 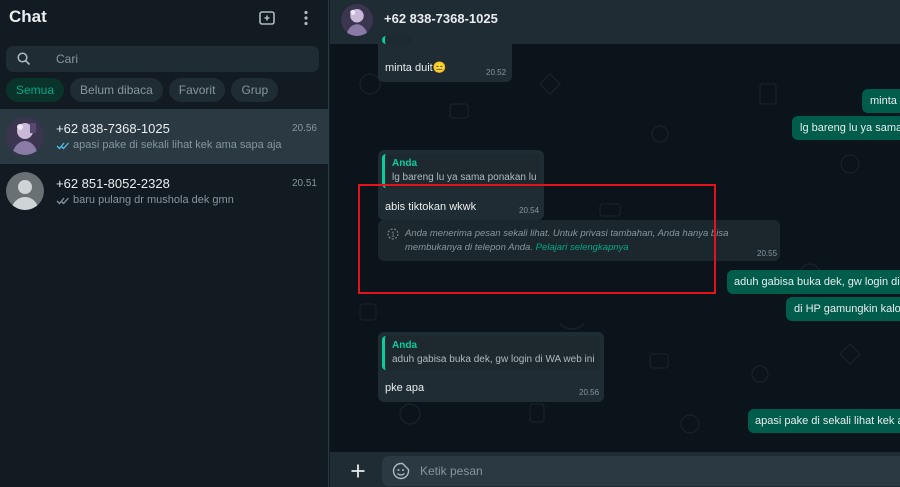 I want to click on message-text: minta duit😑, so click(x=416, y=68).